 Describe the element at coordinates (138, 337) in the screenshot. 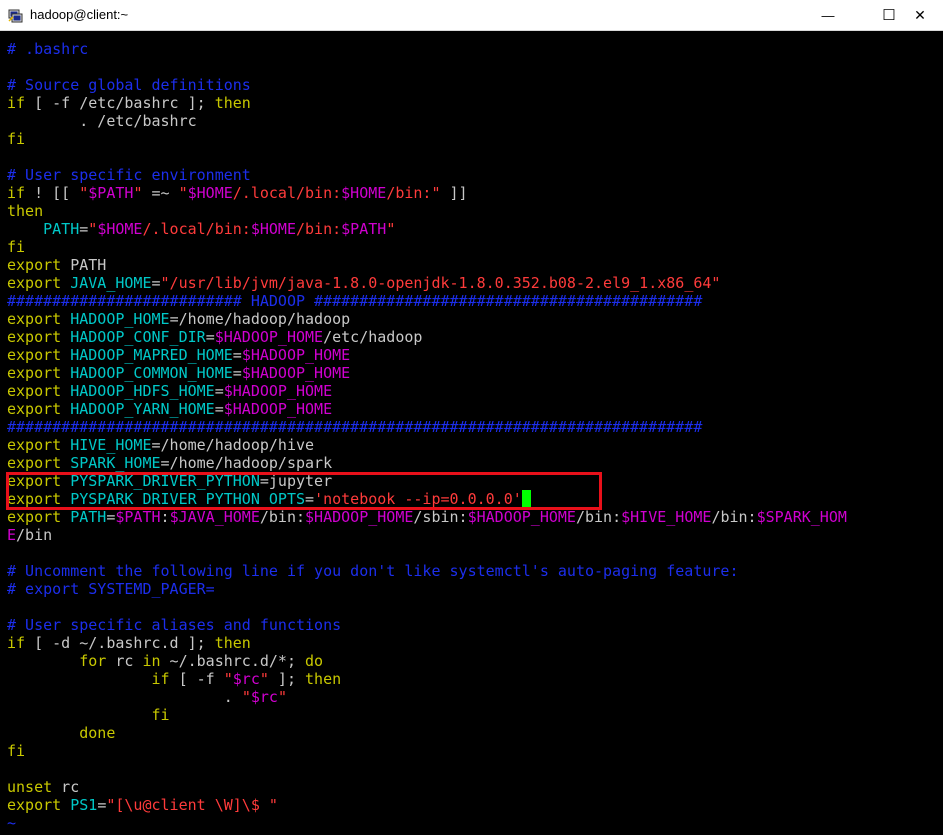

I see `variable-name: HADOOP_CONF_DIR` at that location.